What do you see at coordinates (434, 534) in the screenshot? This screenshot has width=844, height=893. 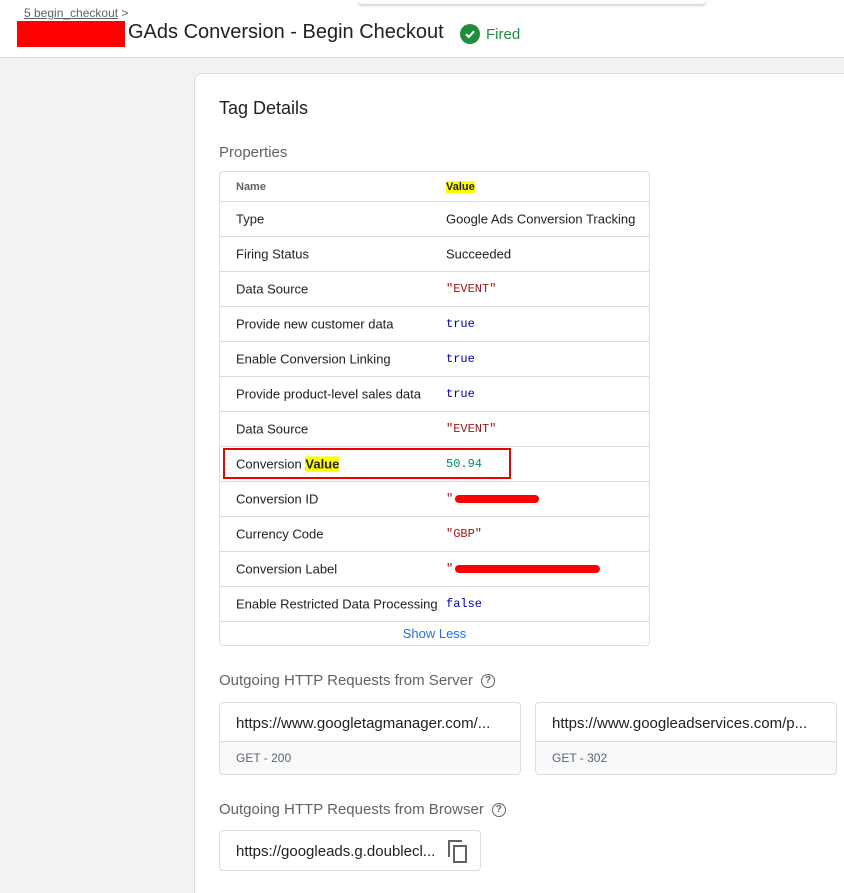 I see `table-row: Currency Code "GBP"` at bounding box center [434, 534].